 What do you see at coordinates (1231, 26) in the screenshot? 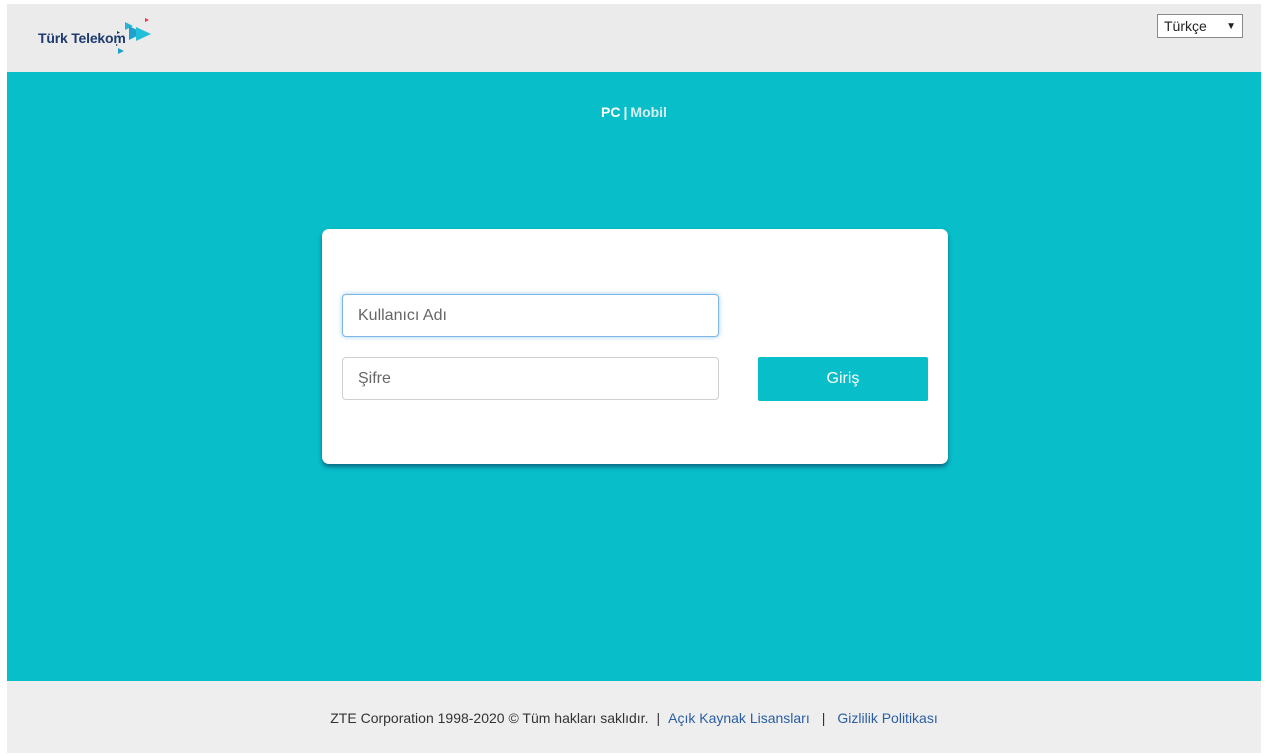
I see `dropdown-arrow-icon: ▼` at bounding box center [1231, 26].